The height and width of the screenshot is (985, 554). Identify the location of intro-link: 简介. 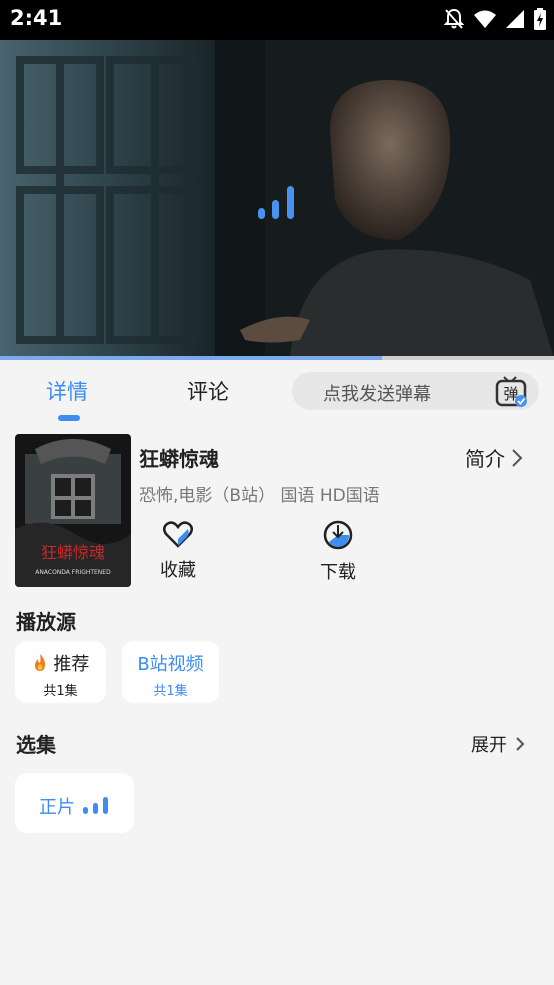
(494, 457).